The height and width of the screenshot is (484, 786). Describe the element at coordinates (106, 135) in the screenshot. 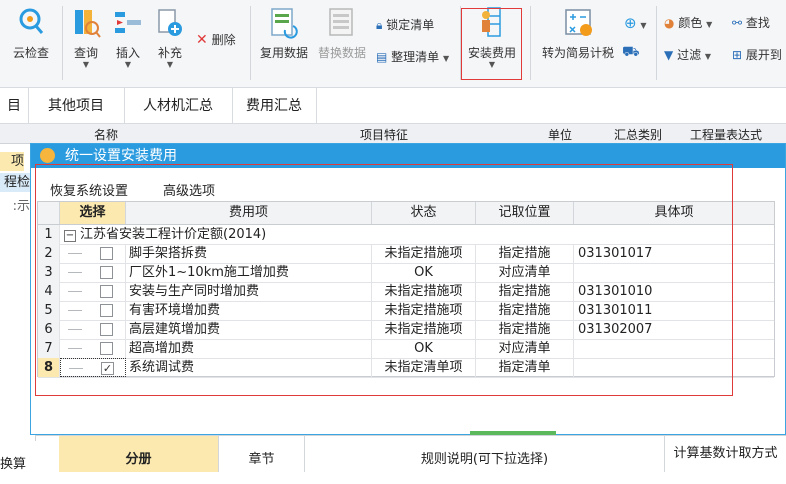

I see `header-name: 名称` at that location.